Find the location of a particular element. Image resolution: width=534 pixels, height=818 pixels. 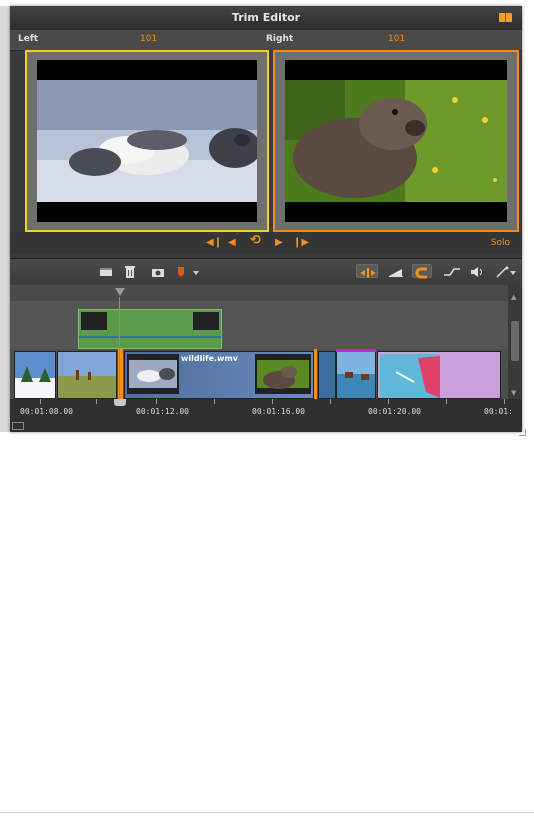

left-video-frame is located at coordinates (147, 141).